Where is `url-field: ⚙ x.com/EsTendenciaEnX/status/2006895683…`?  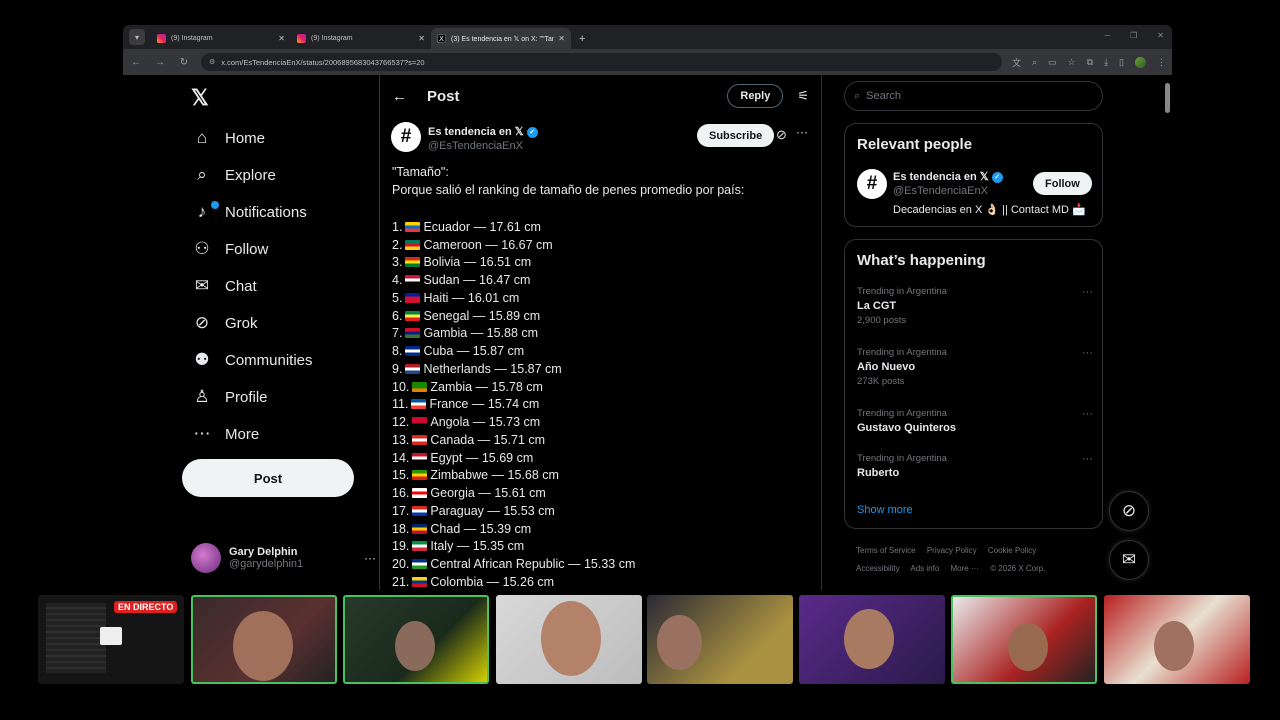 url-field: ⚙ x.com/EsTendenciaEnX/status/2006895683… is located at coordinates (601, 62).